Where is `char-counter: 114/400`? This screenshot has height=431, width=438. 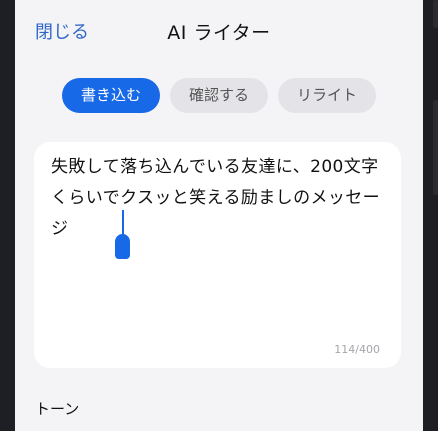 char-counter: 114/400 is located at coordinates (357, 349).